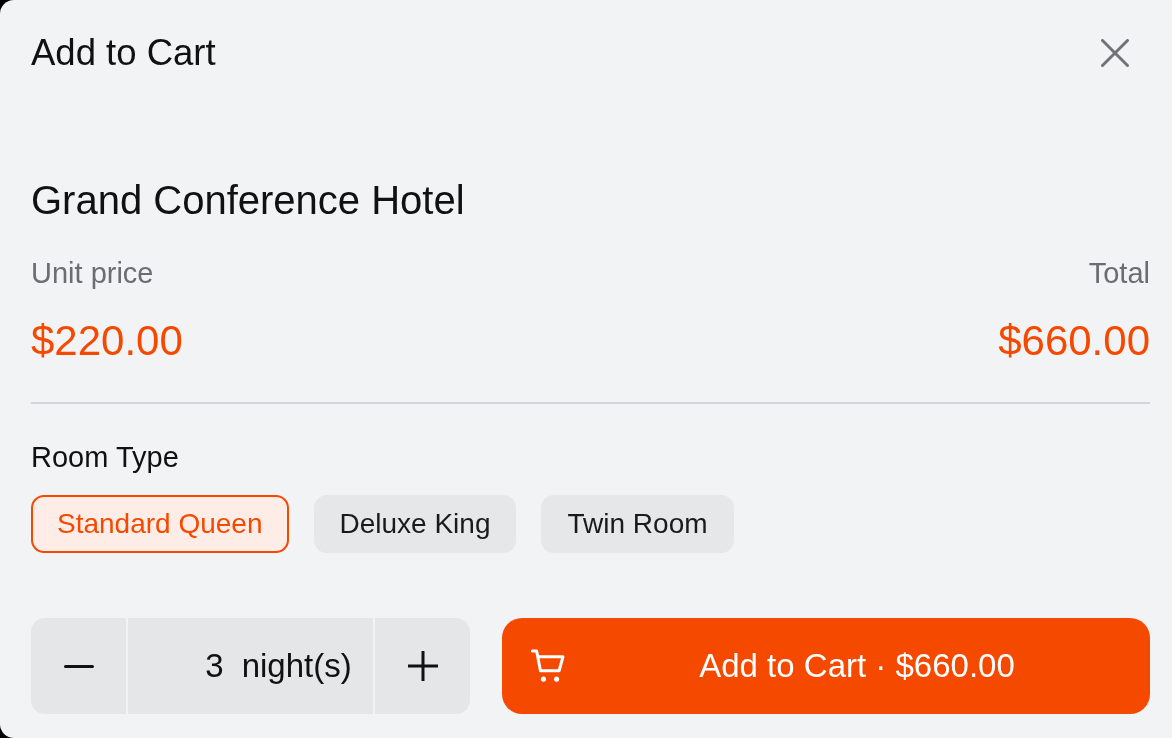 The height and width of the screenshot is (738, 1172). I want to click on total-label: Total, so click(1119, 273).